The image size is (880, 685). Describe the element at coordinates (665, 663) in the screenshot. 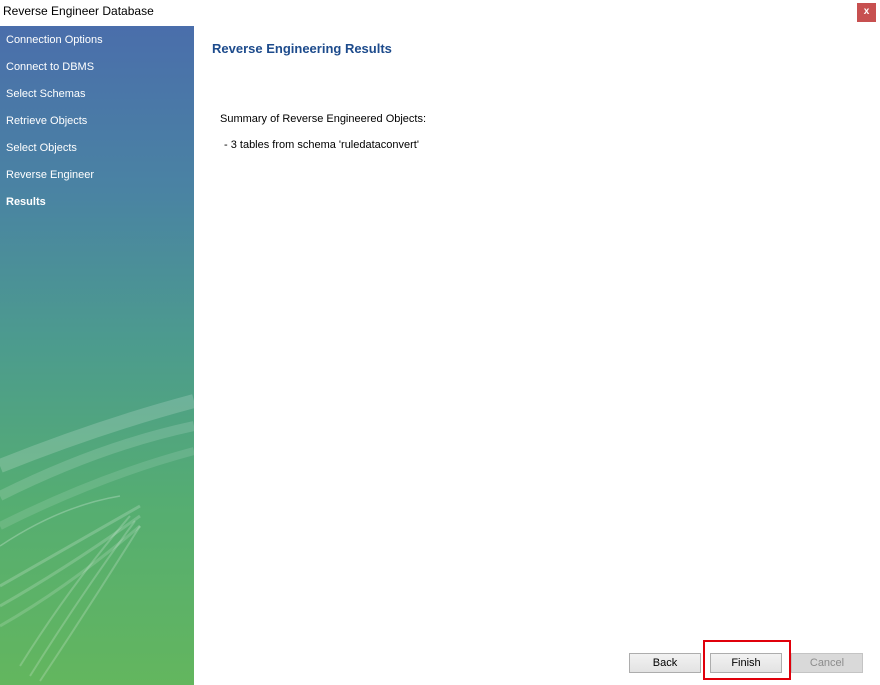

I see `back-button: Back` at that location.